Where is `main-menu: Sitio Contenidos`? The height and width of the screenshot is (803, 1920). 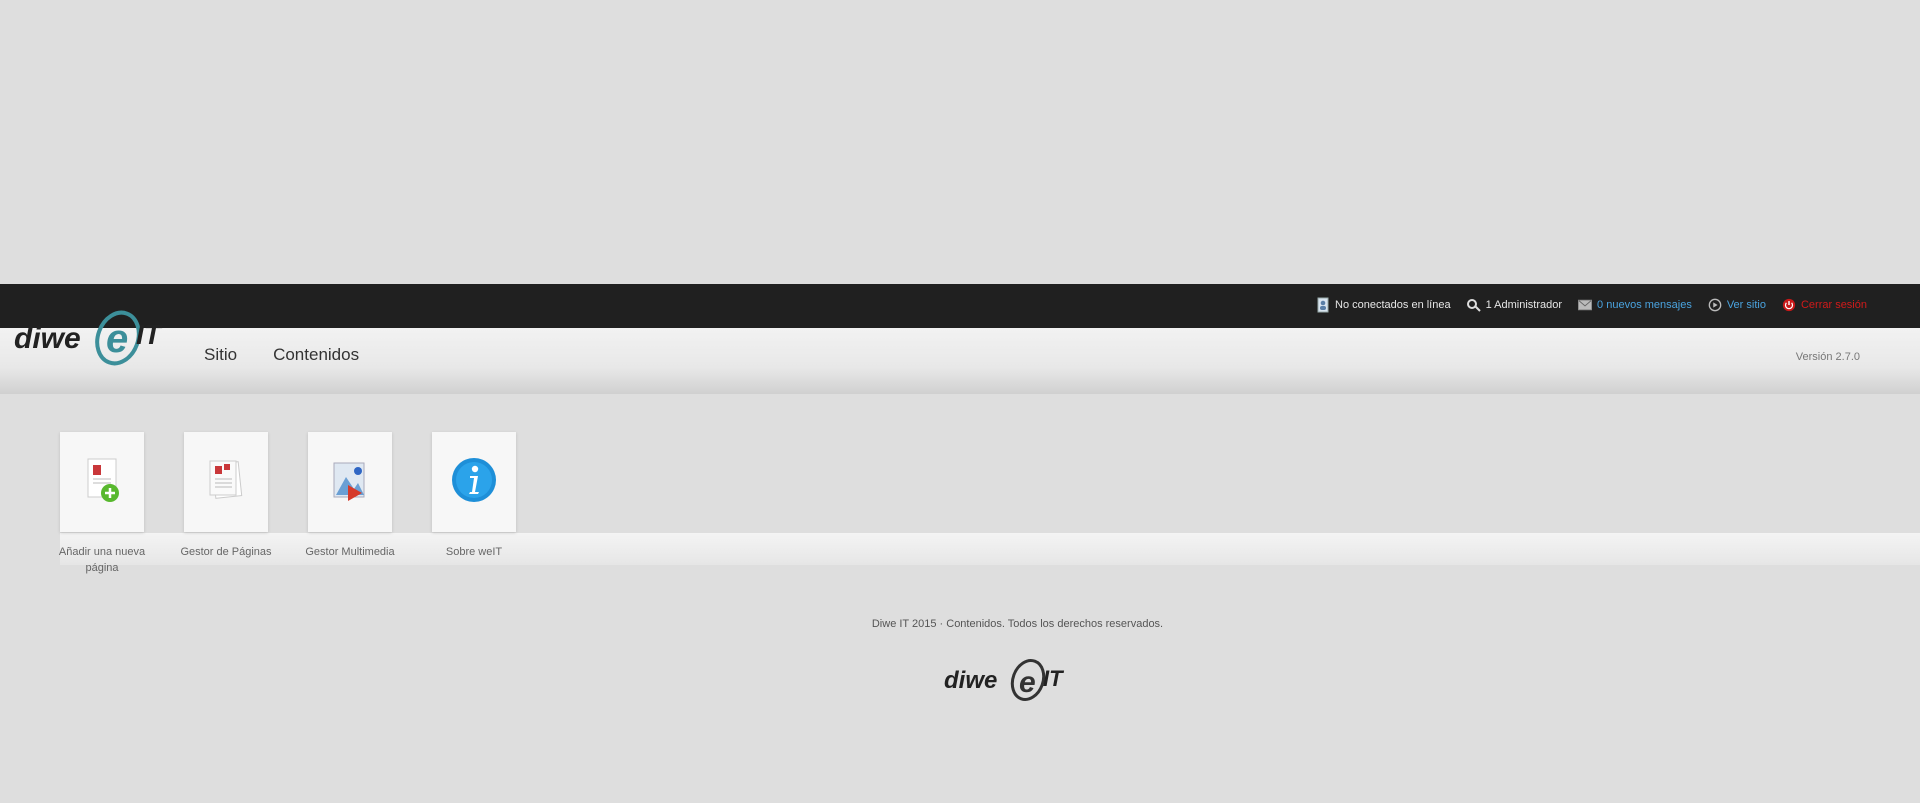
main-menu: Sitio Contenidos is located at coordinates (281, 355).